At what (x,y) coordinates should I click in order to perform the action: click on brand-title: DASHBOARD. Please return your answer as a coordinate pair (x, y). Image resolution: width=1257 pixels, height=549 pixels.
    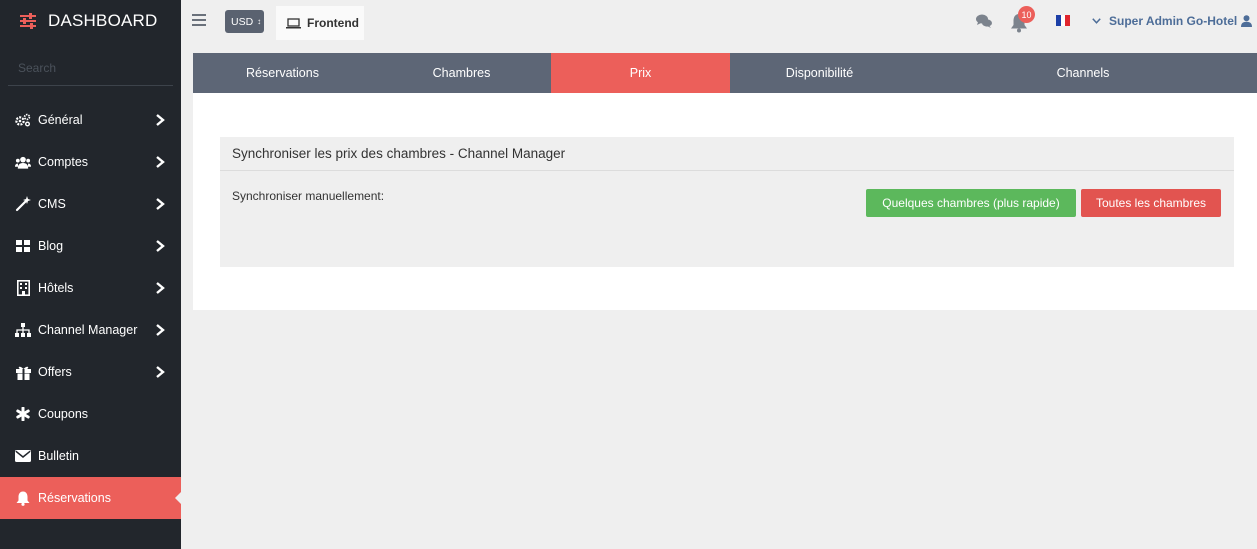
    Looking at the image, I should click on (103, 20).